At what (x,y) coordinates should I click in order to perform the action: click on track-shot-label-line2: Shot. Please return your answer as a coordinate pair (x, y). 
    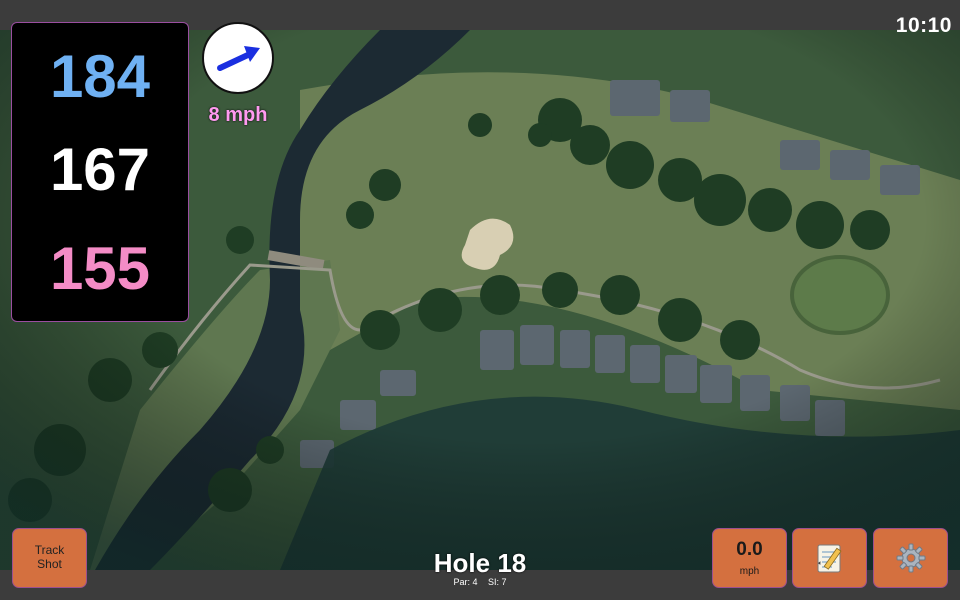
    Looking at the image, I should click on (49, 564).